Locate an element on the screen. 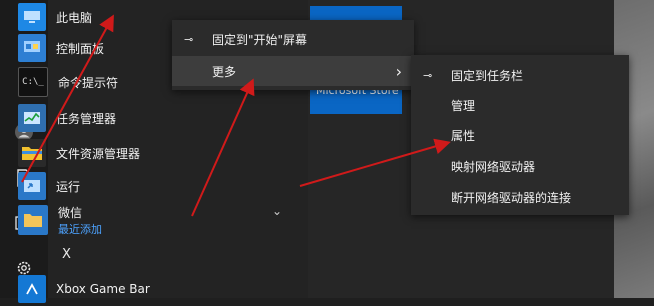  context-menu: ⊸ 固定到"开始"屏幕 更多 › is located at coordinates (293, 55).